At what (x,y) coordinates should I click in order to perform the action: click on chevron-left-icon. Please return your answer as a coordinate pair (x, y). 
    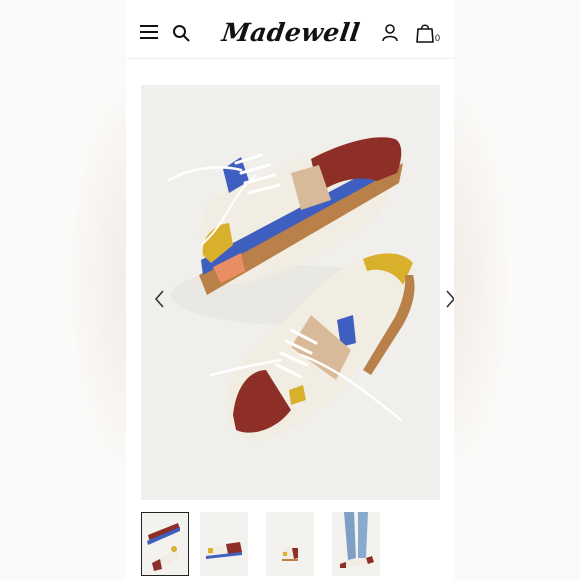
    Looking at the image, I should click on (160, 299).